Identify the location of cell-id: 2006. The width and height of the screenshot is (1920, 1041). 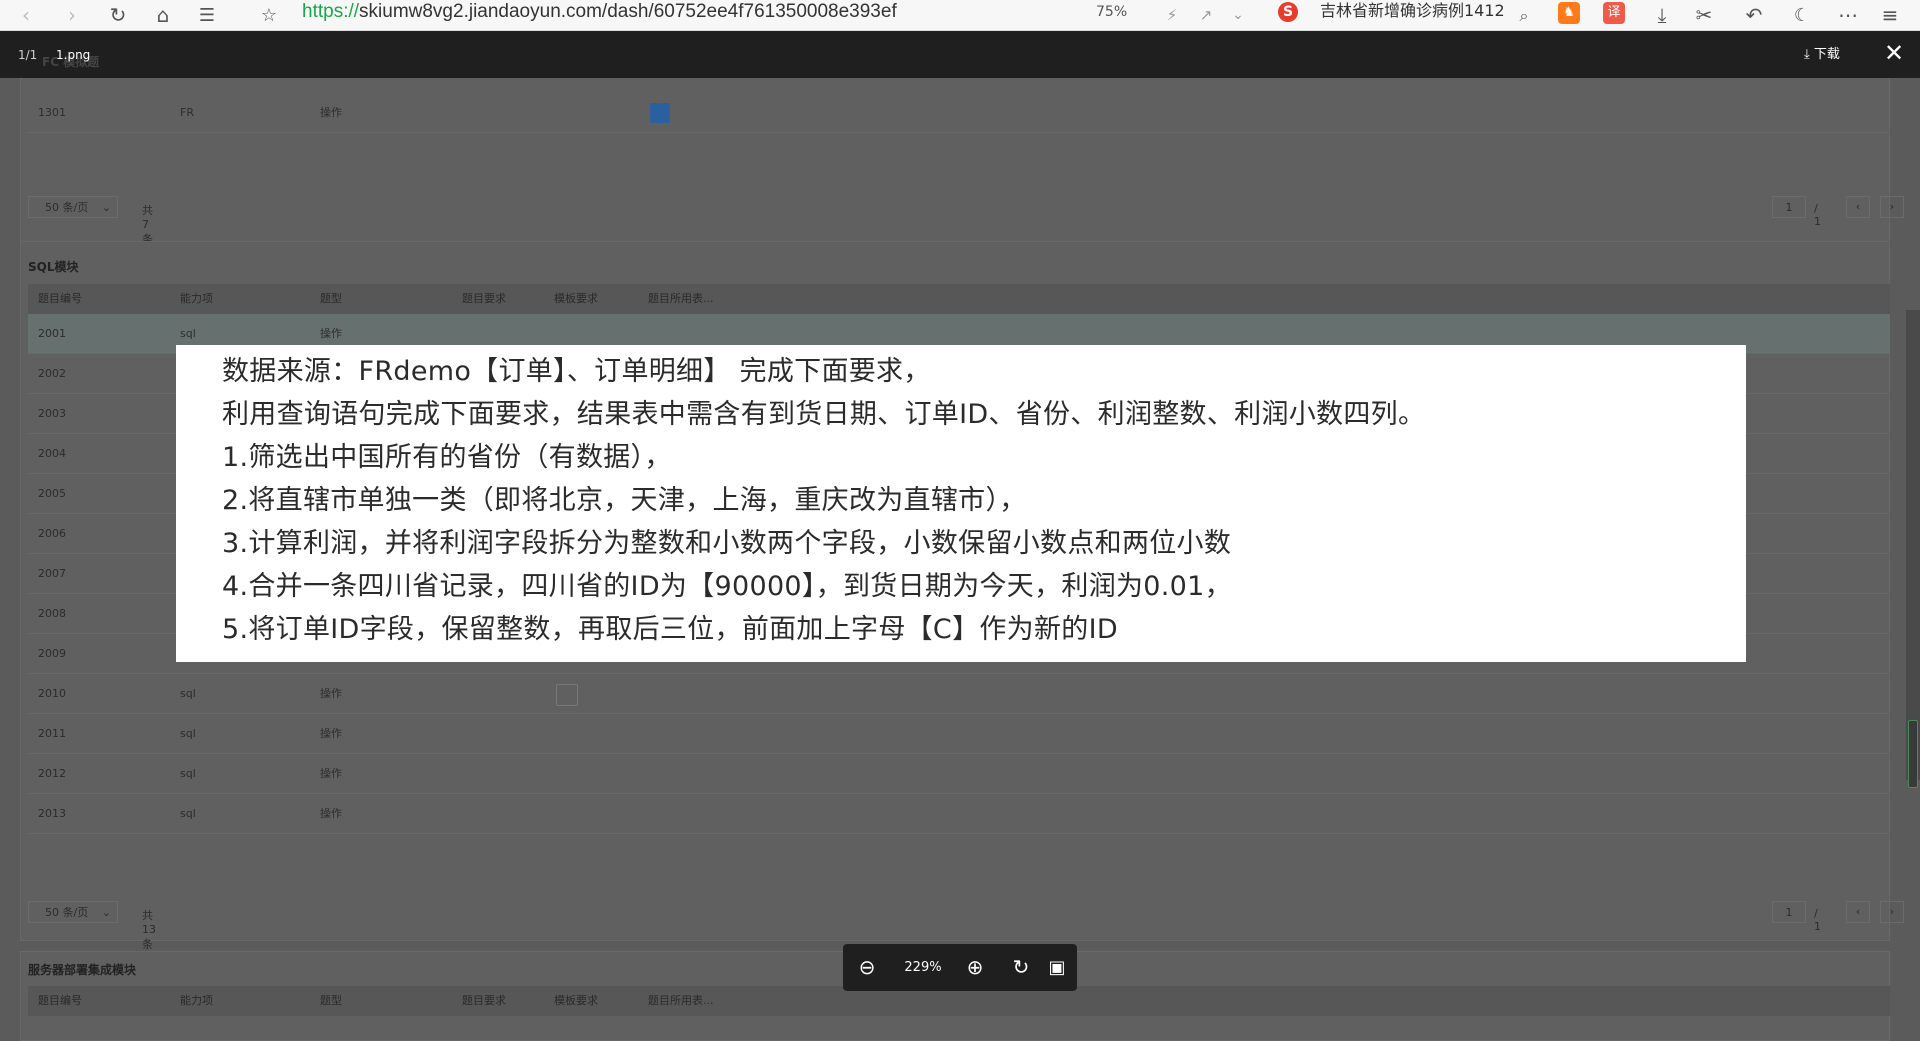
(52, 533).